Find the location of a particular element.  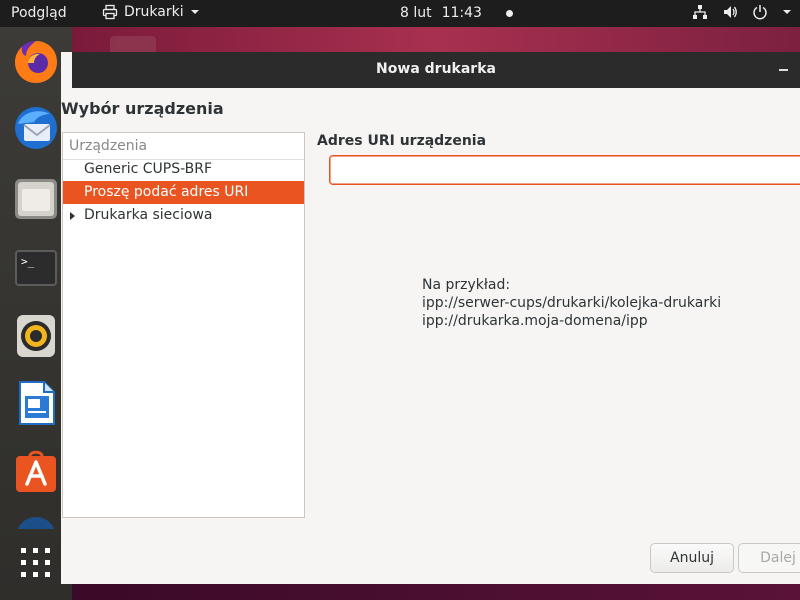

example-heading: Na przykład: is located at coordinates (466, 285).